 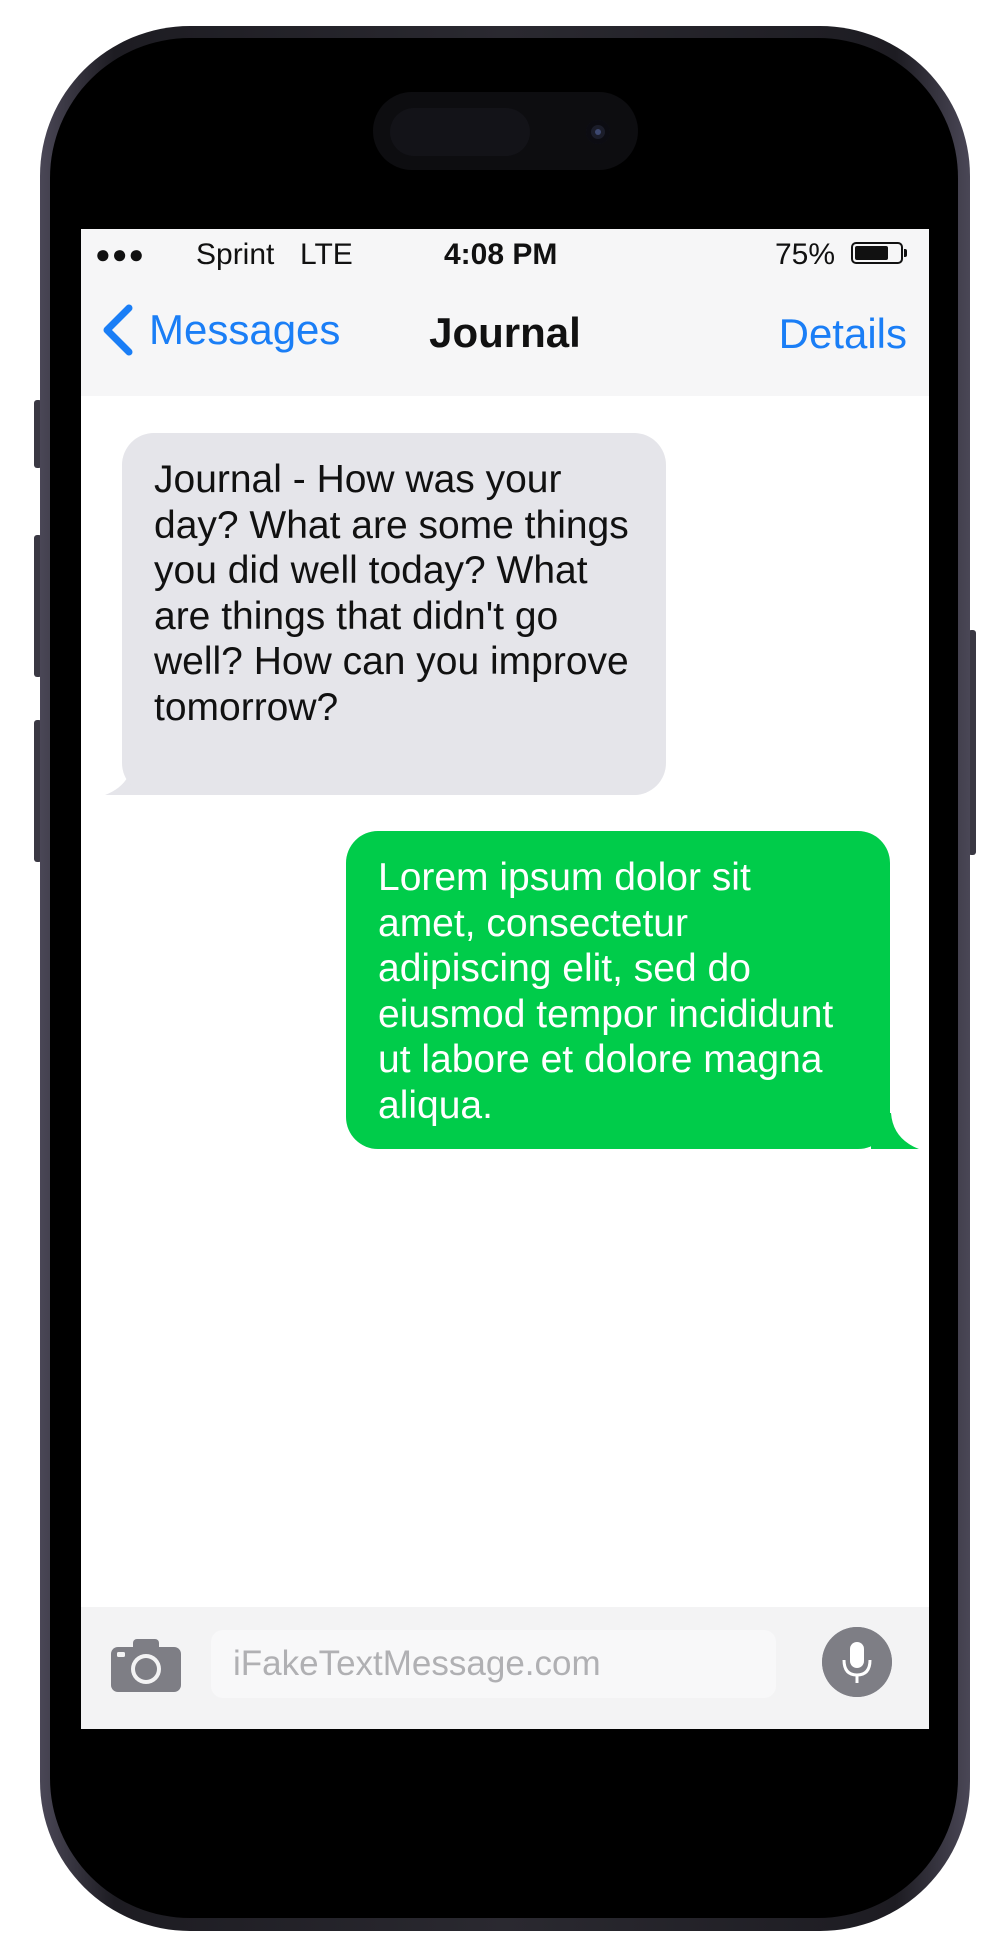 What do you see at coordinates (857, 1662) in the screenshot?
I see `microphone-icon` at bounding box center [857, 1662].